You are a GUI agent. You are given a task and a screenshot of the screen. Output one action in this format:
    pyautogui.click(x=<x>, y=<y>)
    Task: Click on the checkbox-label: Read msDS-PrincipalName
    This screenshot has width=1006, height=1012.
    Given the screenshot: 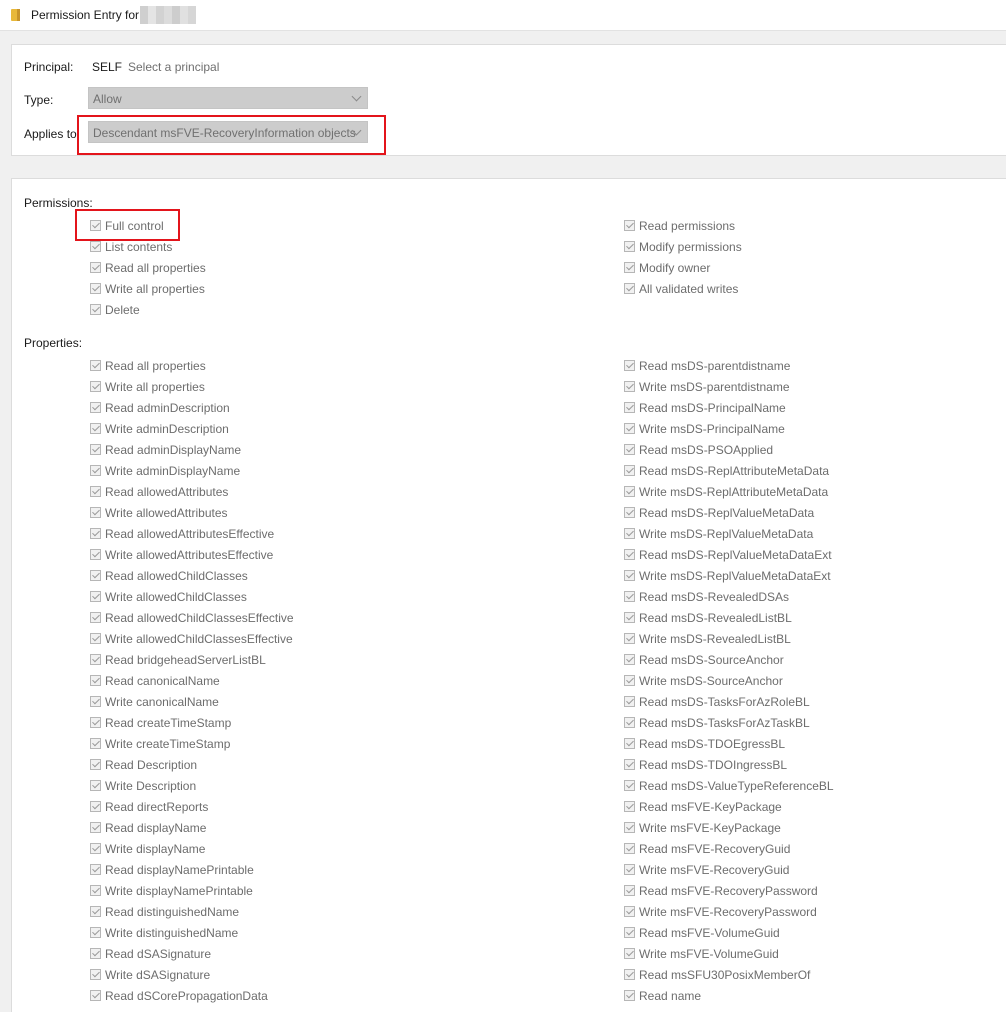 What is the action you would take?
    pyautogui.click(x=712, y=408)
    